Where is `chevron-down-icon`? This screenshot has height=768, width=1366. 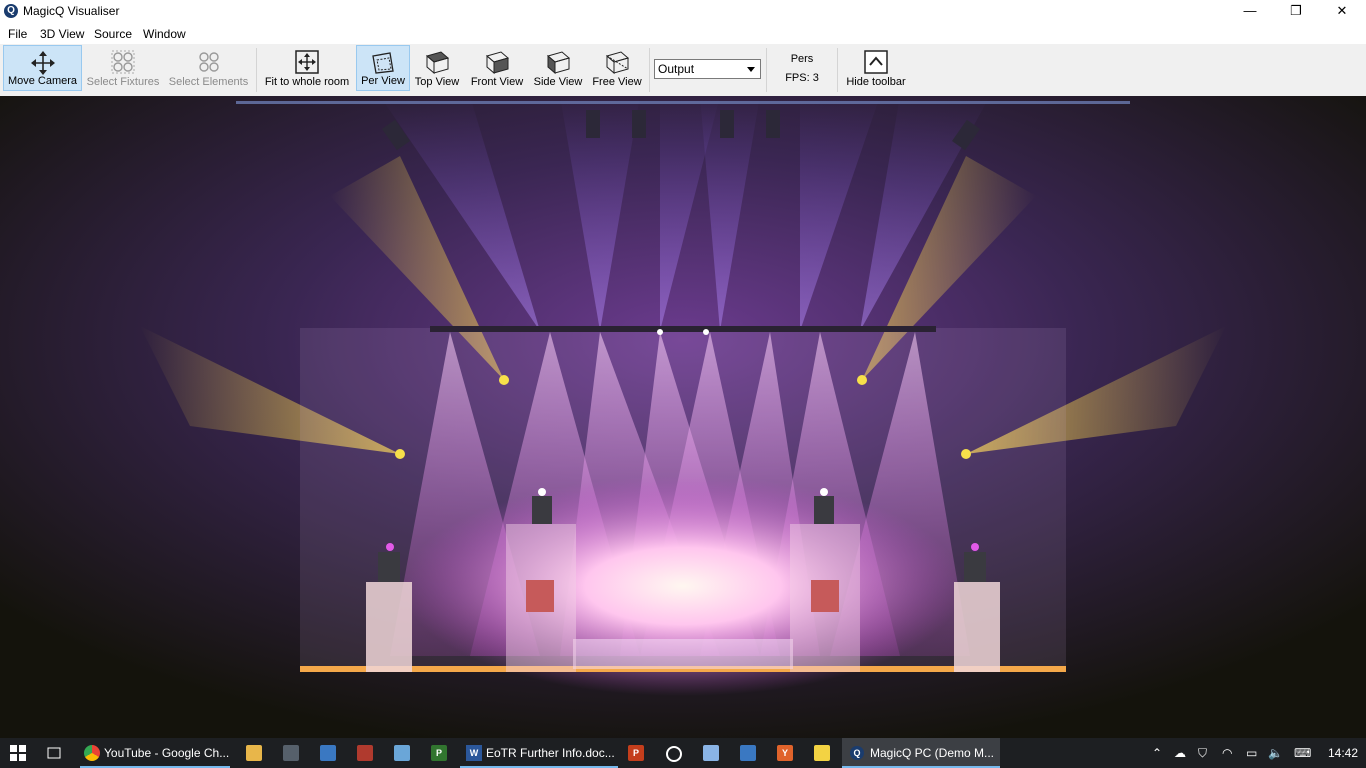
chevron-down-icon is located at coordinates (751, 69).